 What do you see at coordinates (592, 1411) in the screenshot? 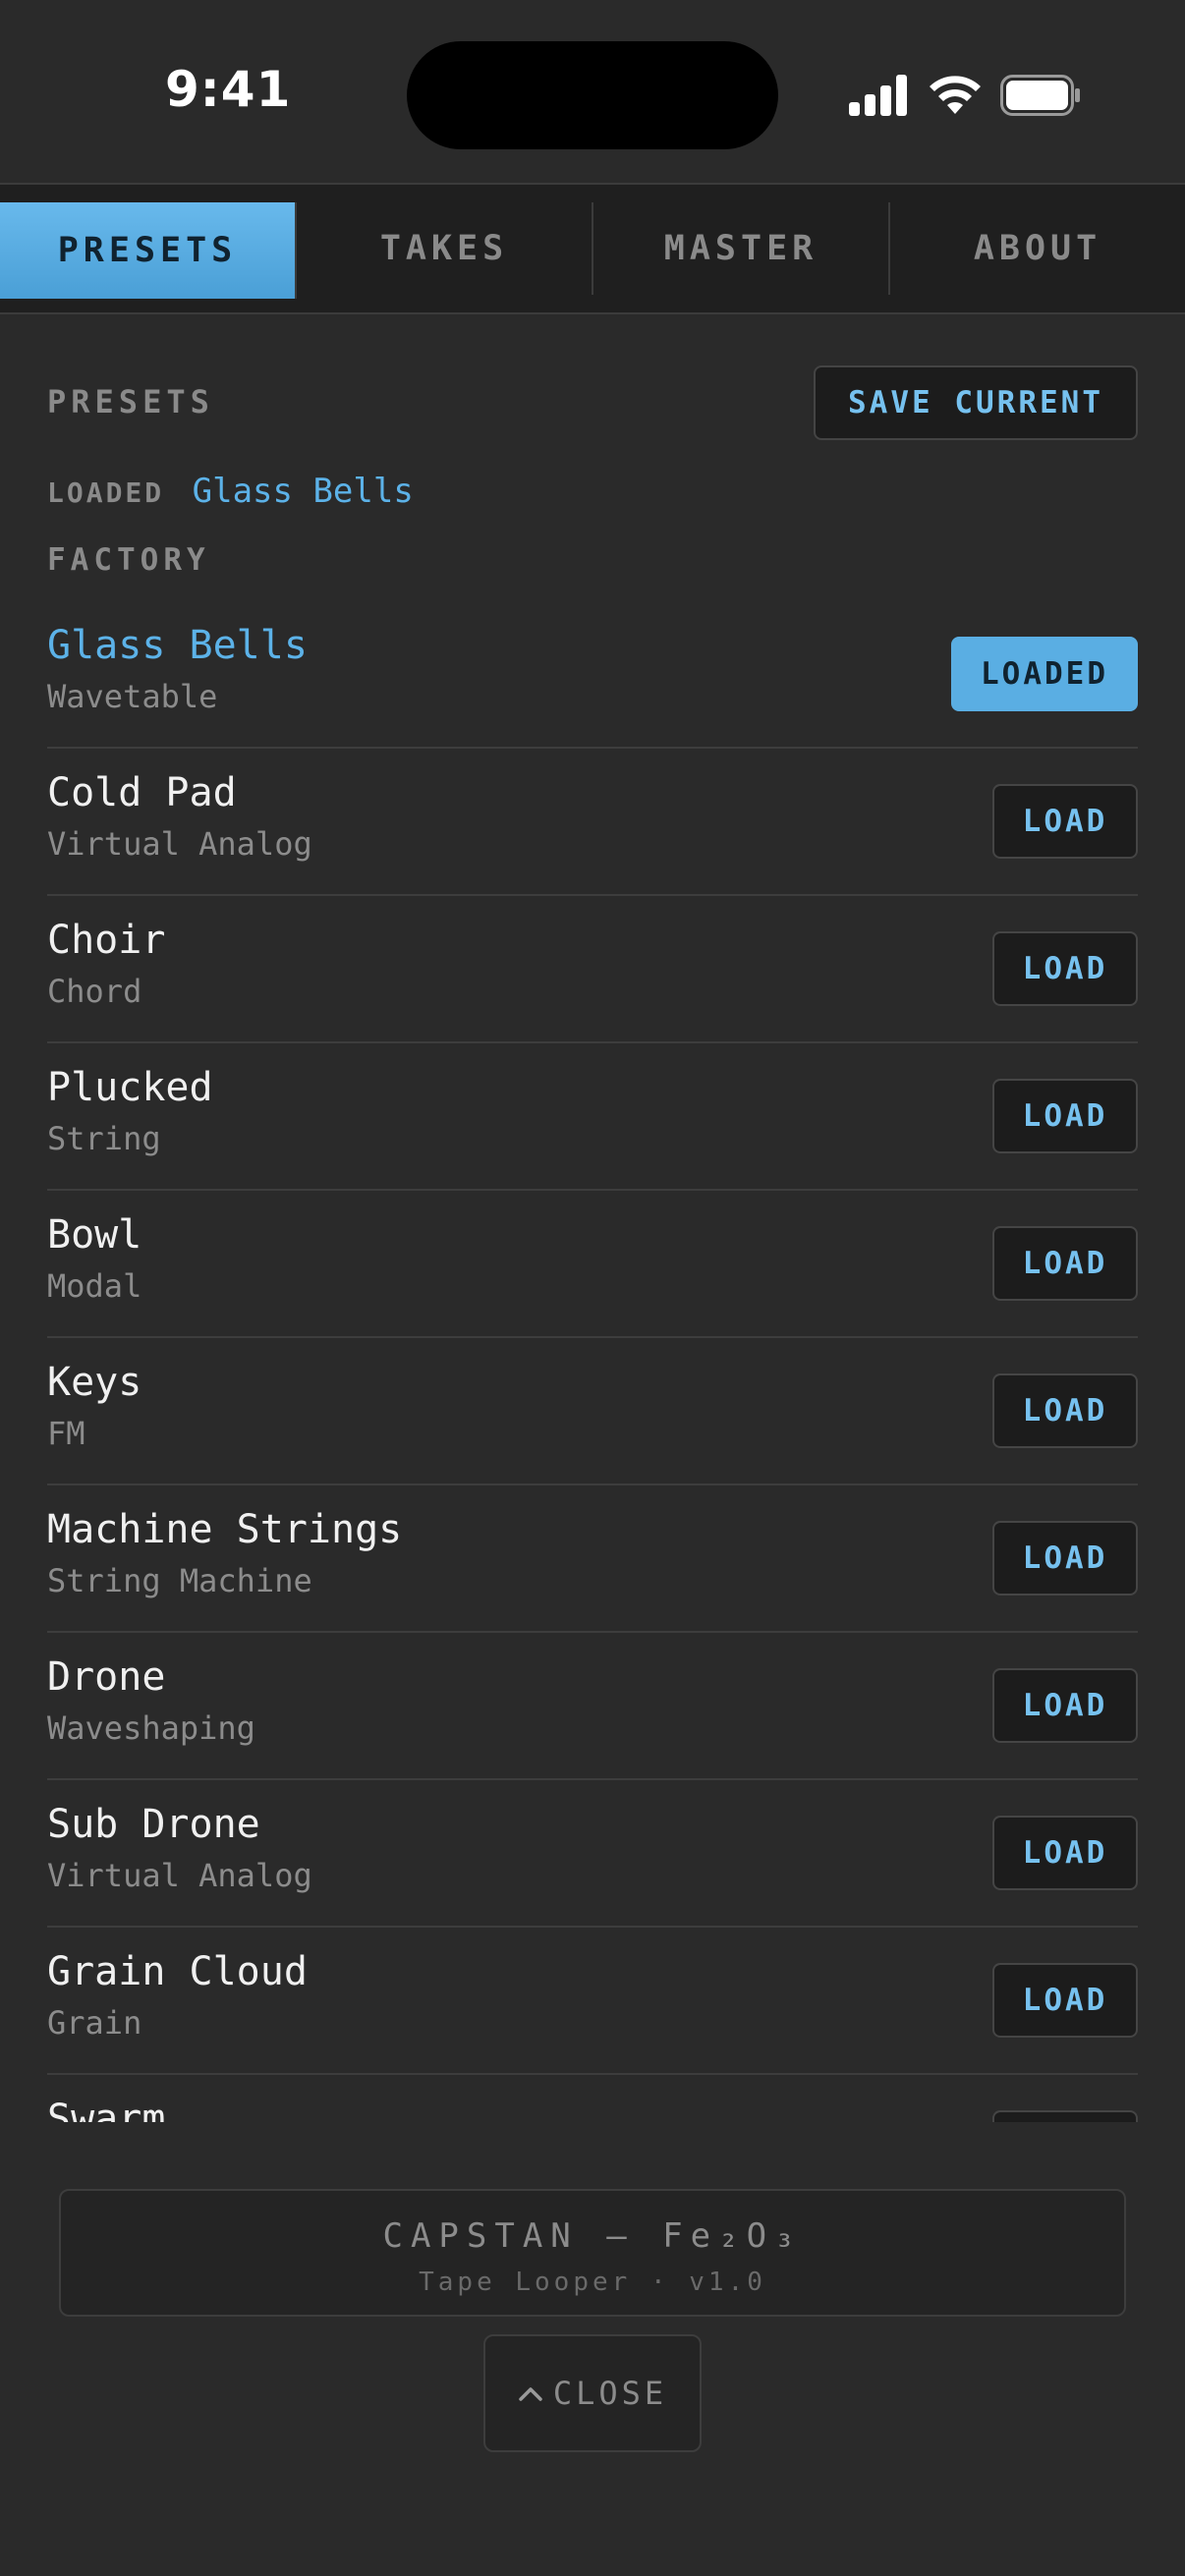
I see `preset-row: Keys FM LOAD` at bounding box center [592, 1411].